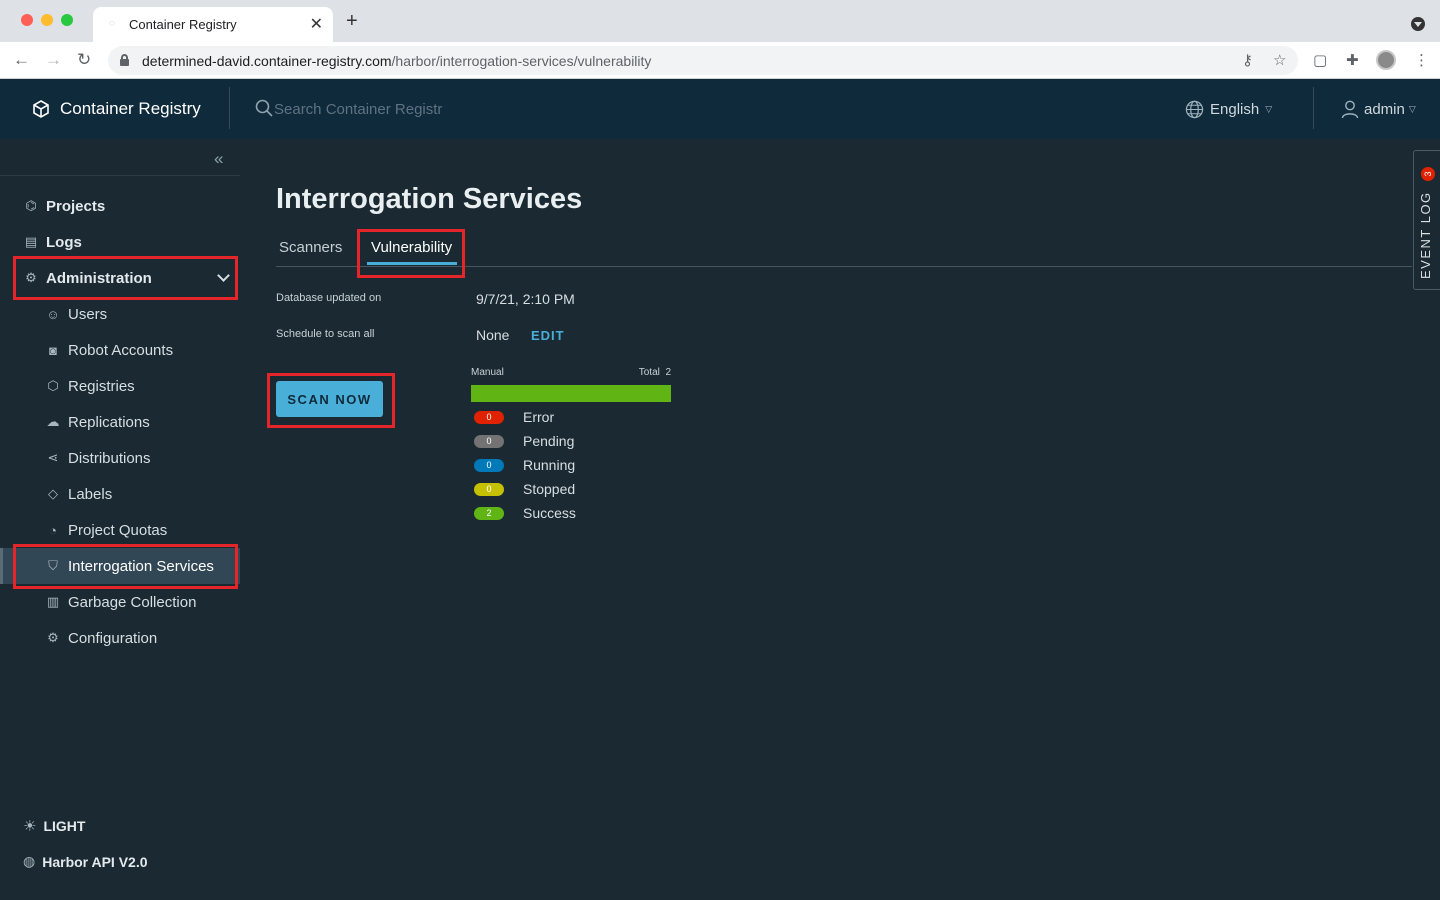  Describe the element at coordinates (41, 109) in the screenshot. I see `cube-logo-icon` at that location.